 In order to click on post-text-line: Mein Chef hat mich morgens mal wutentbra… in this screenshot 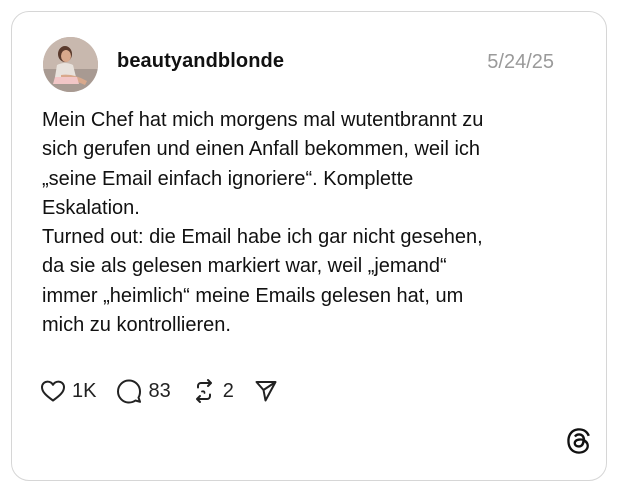, I will do `click(263, 120)`.